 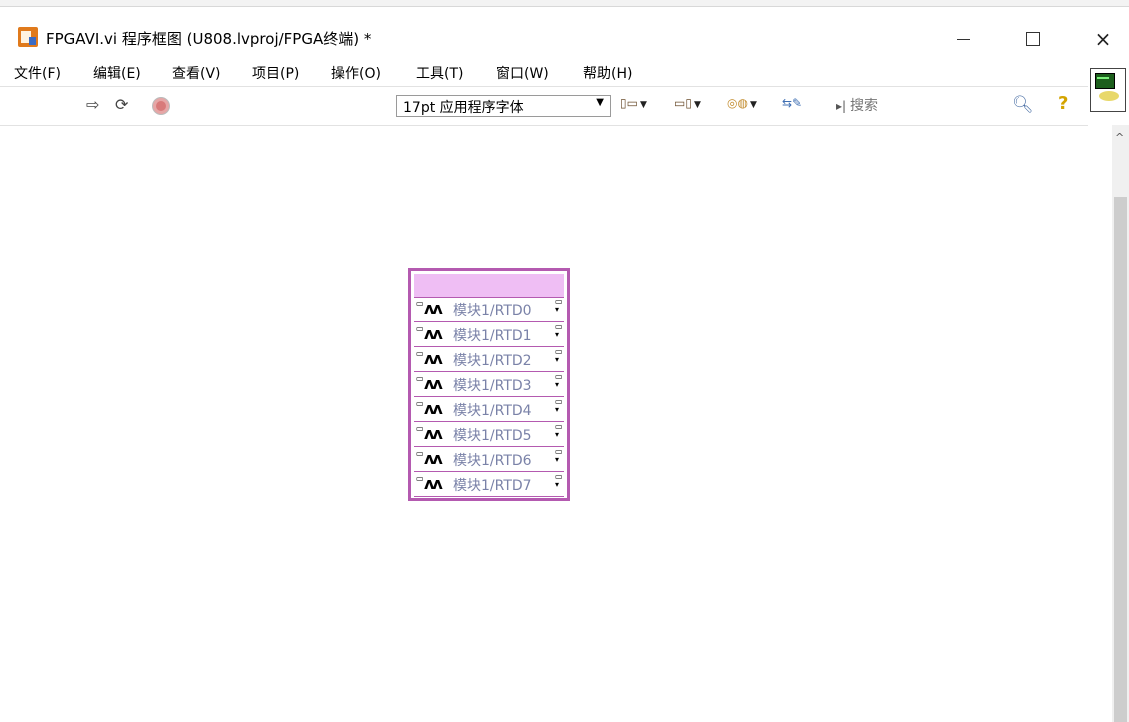 What do you see at coordinates (492, 436) in the screenshot?
I see `io-channel-label: 模块1/RTD5` at bounding box center [492, 436].